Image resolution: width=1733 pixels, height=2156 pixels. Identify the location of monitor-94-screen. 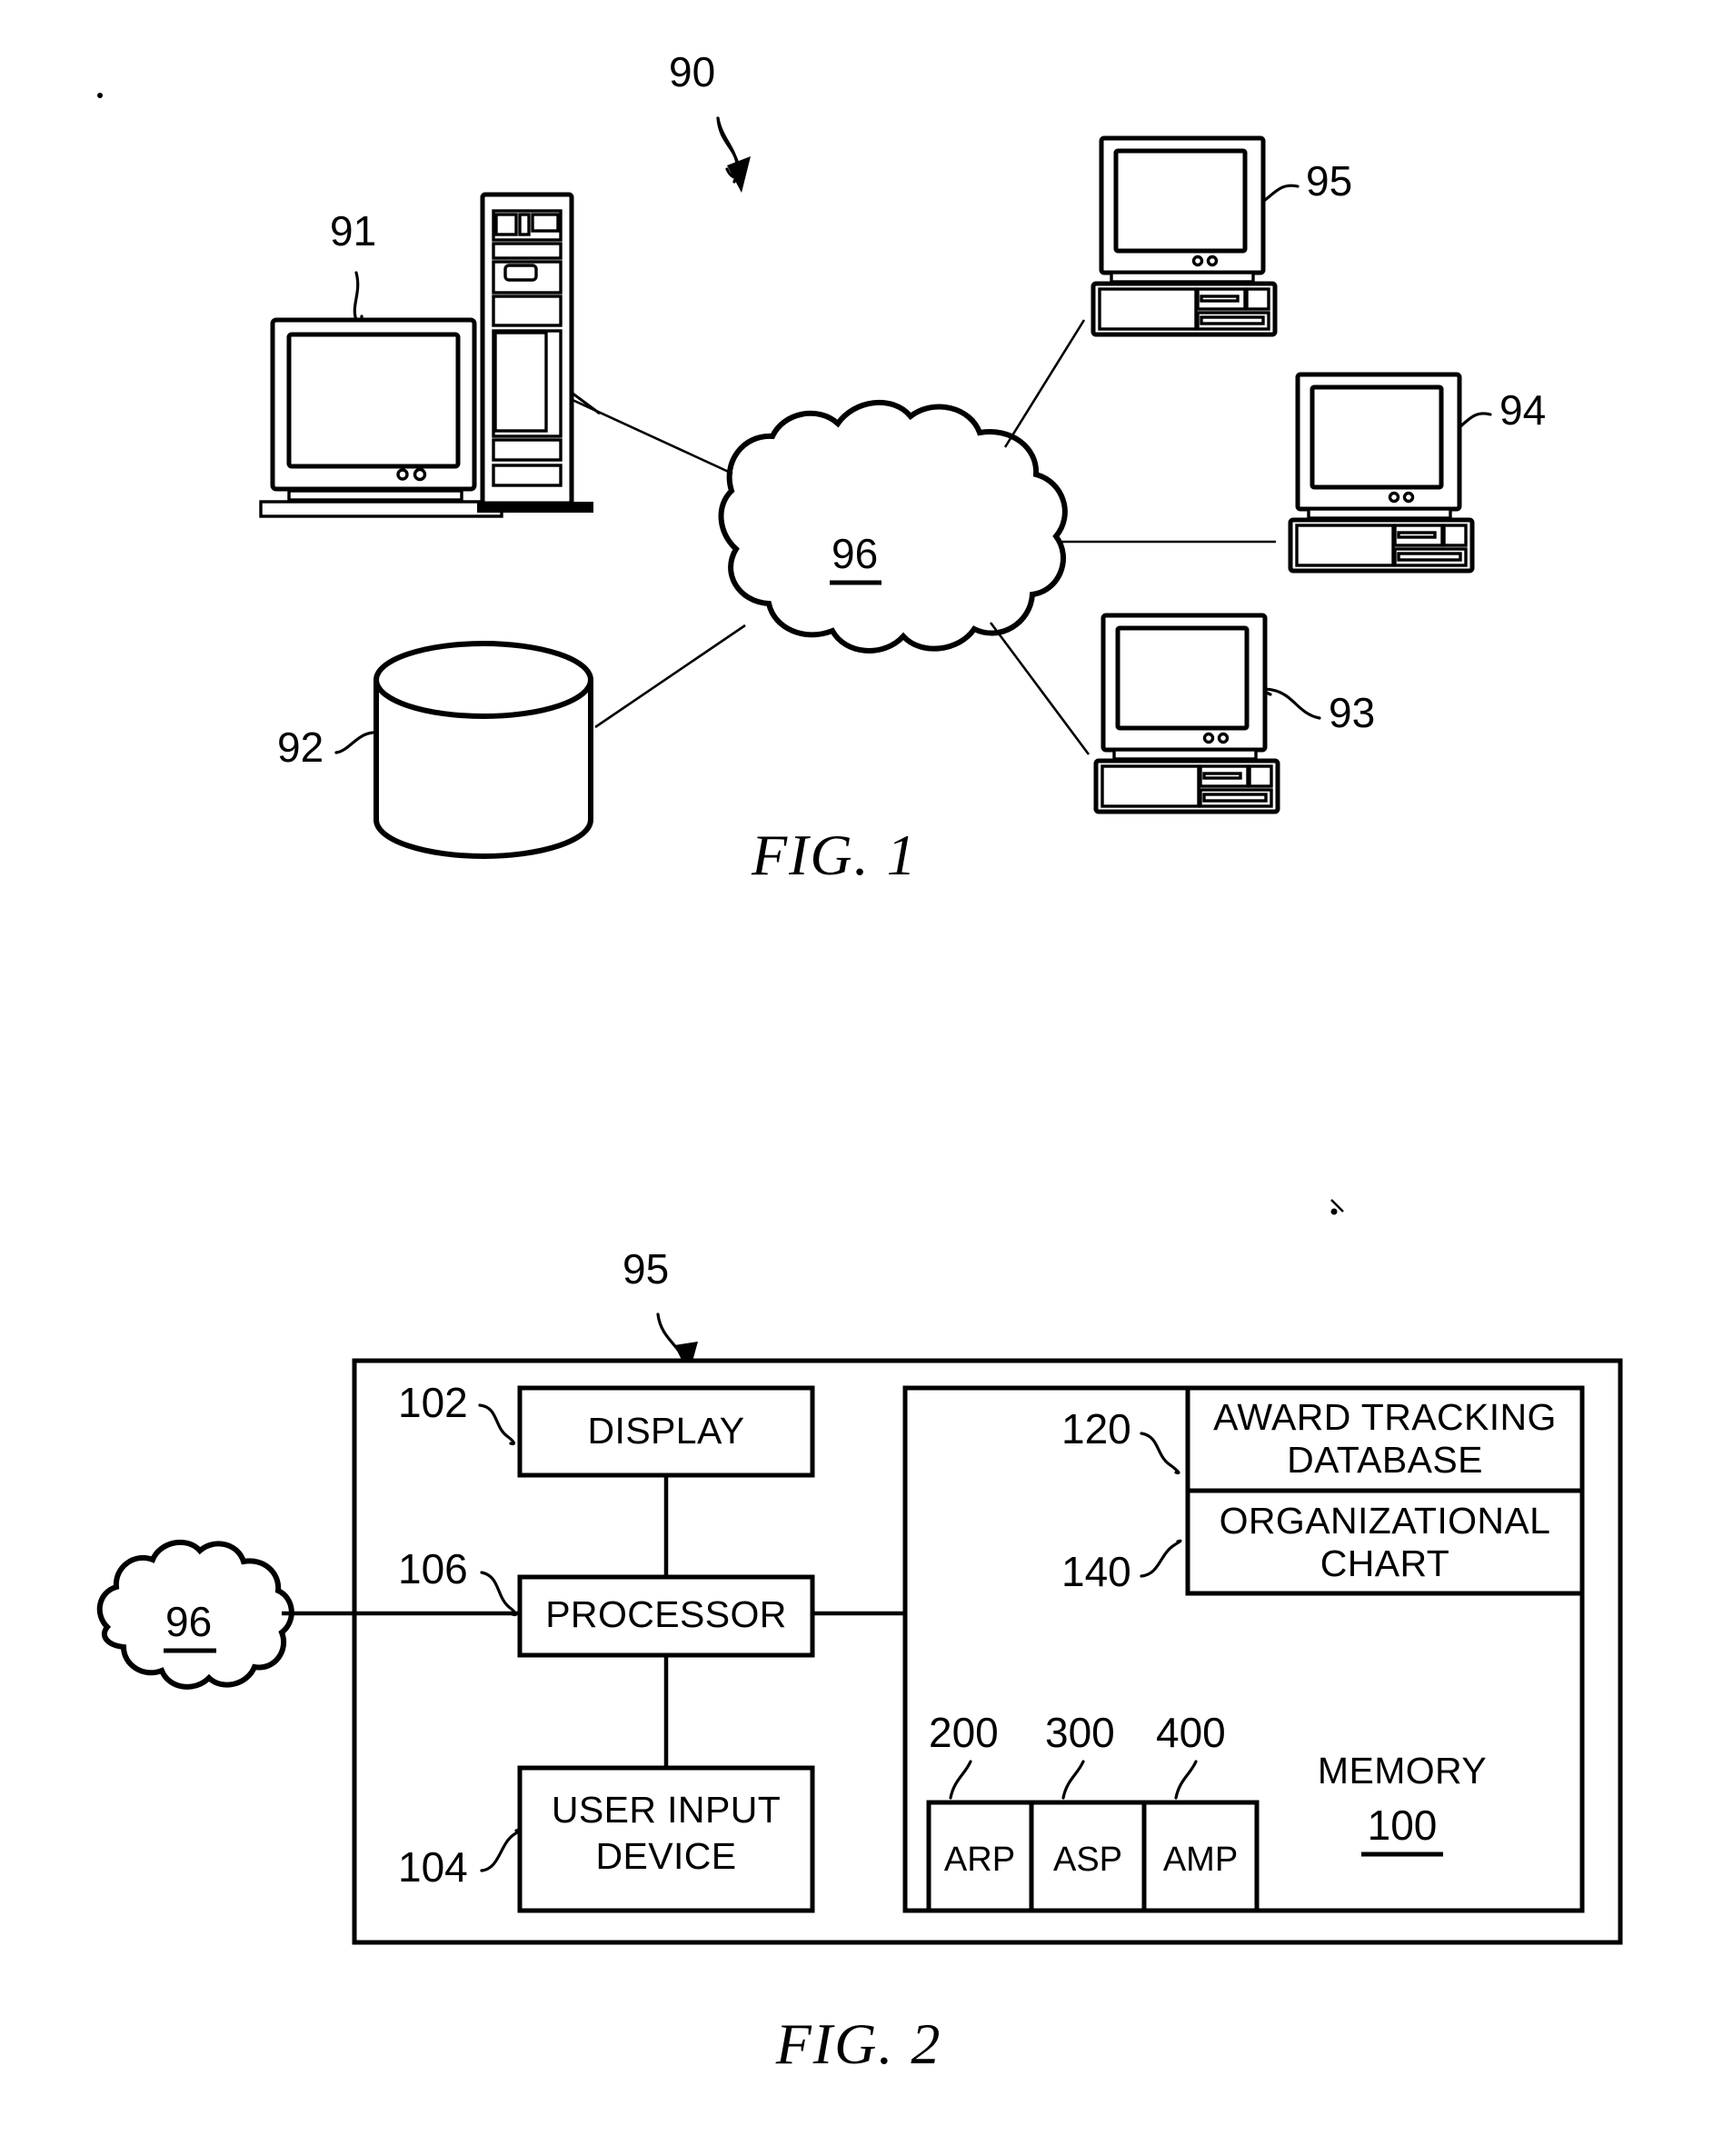
(1377, 437).